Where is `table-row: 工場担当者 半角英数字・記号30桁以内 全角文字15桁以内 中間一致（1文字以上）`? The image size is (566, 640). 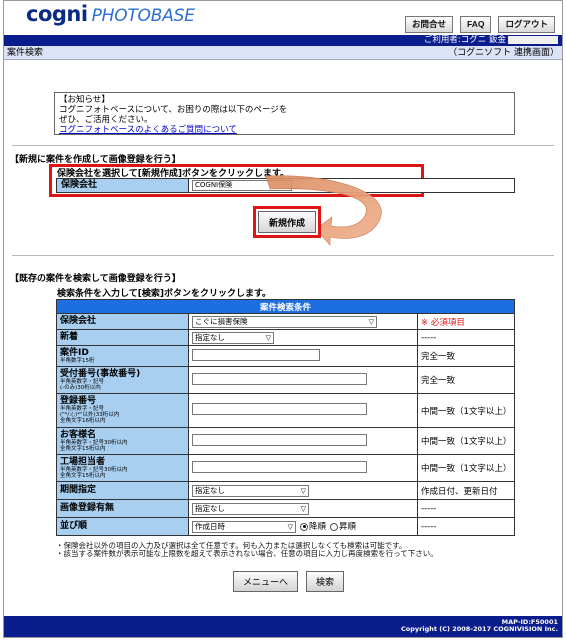
table-row: 工場担当者 半角英数字・記号30桁以内 全角文字15桁以内 中間一致（1文字以上） is located at coordinates (285, 468).